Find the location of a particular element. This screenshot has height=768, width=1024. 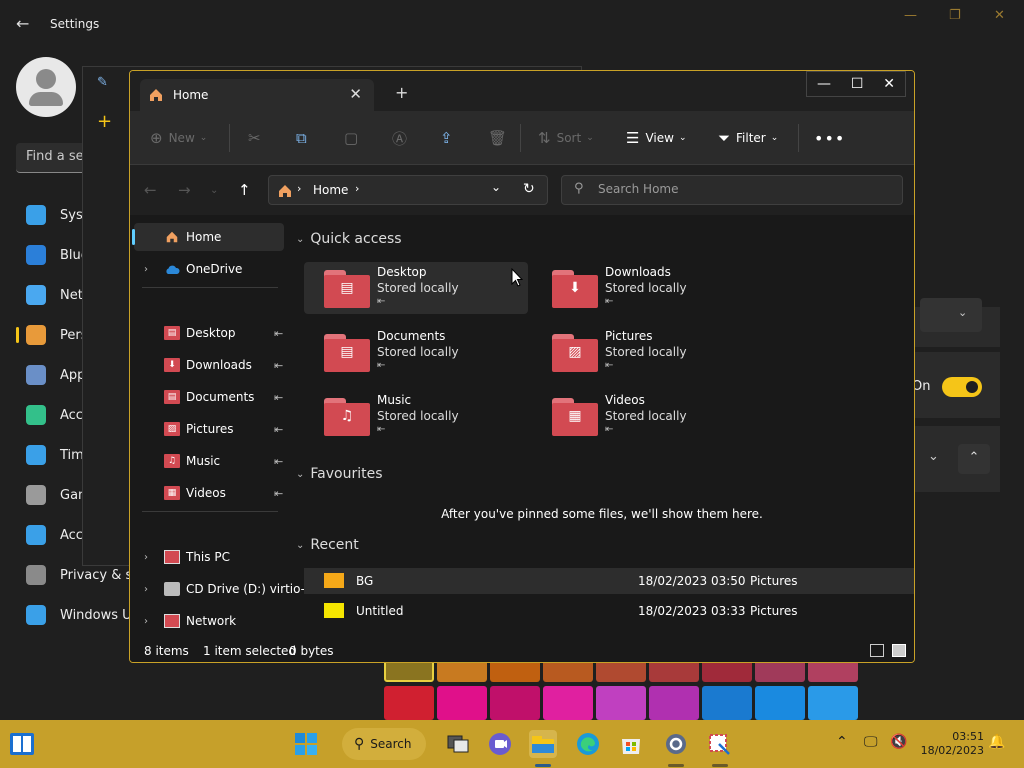

address-bar: › Home › ⌄ ↻ is located at coordinates (408, 190).